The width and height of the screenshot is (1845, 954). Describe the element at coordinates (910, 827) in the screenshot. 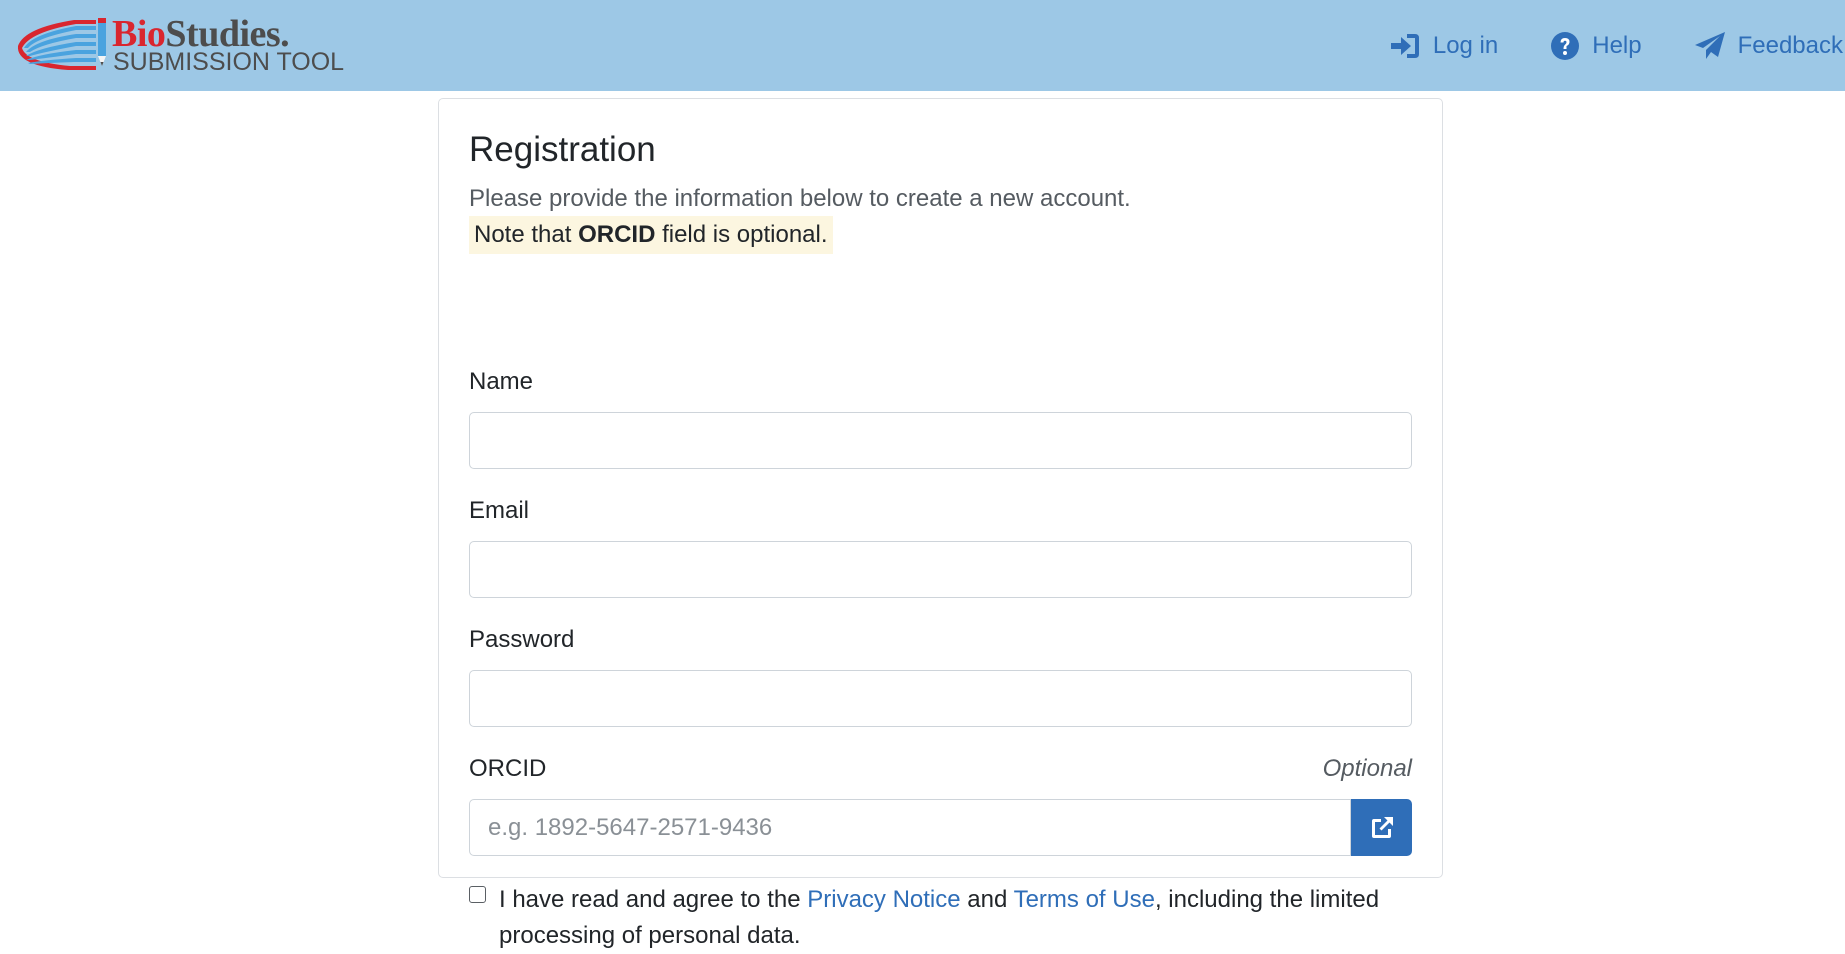

I see `orcid-input` at that location.